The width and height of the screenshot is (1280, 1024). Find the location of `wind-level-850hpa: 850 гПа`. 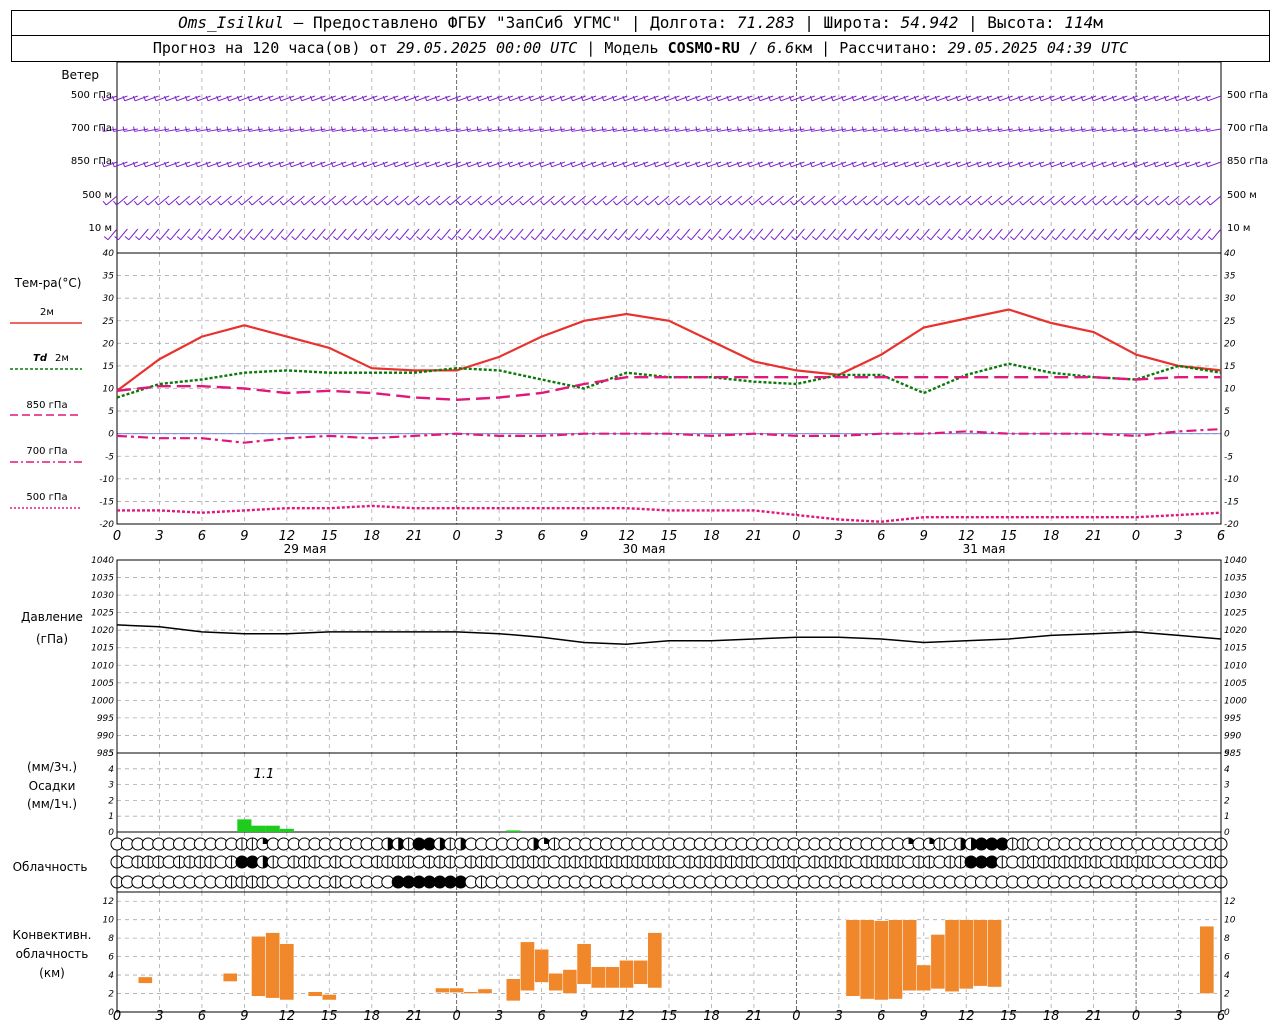

wind-level-850hpa: 850 гПа is located at coordinates (91, 161).